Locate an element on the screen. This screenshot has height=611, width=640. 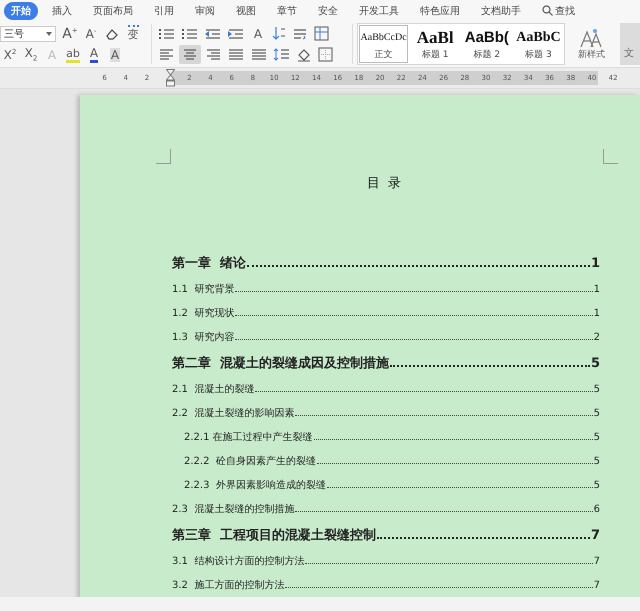
toc-entry-text: 1.1 研究背景 is located at coordinates (203, 289).